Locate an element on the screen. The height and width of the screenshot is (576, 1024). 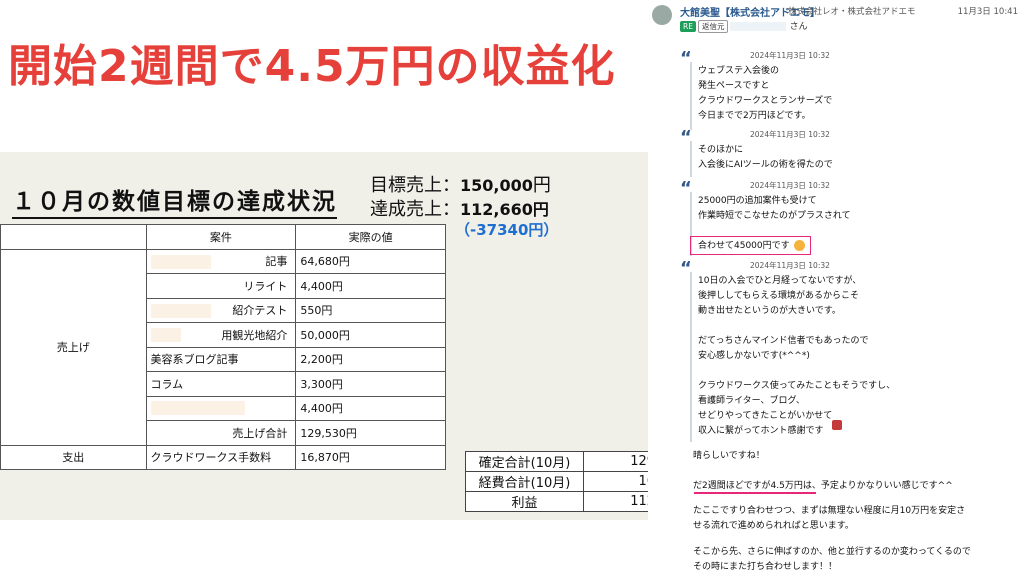
reply-line: その時にまた打ち合わせします！！ is located at coordinates (765, 567).